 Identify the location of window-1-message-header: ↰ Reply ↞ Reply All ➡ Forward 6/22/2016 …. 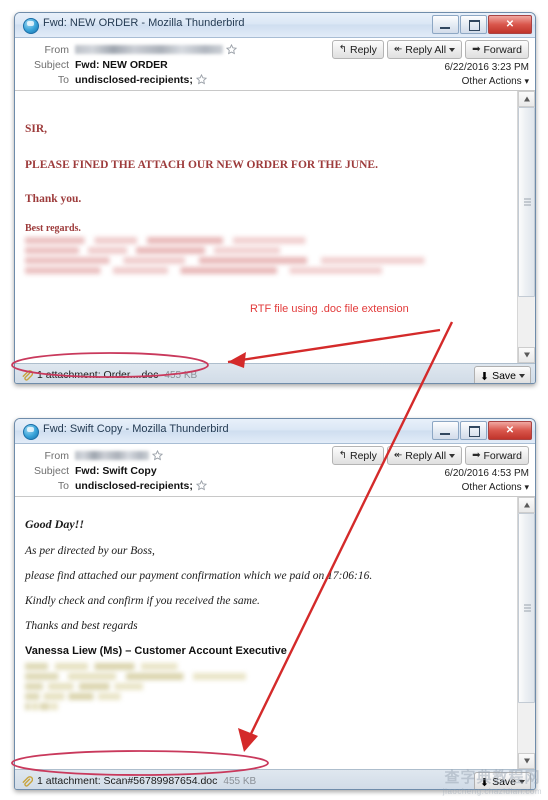
(275, 64).